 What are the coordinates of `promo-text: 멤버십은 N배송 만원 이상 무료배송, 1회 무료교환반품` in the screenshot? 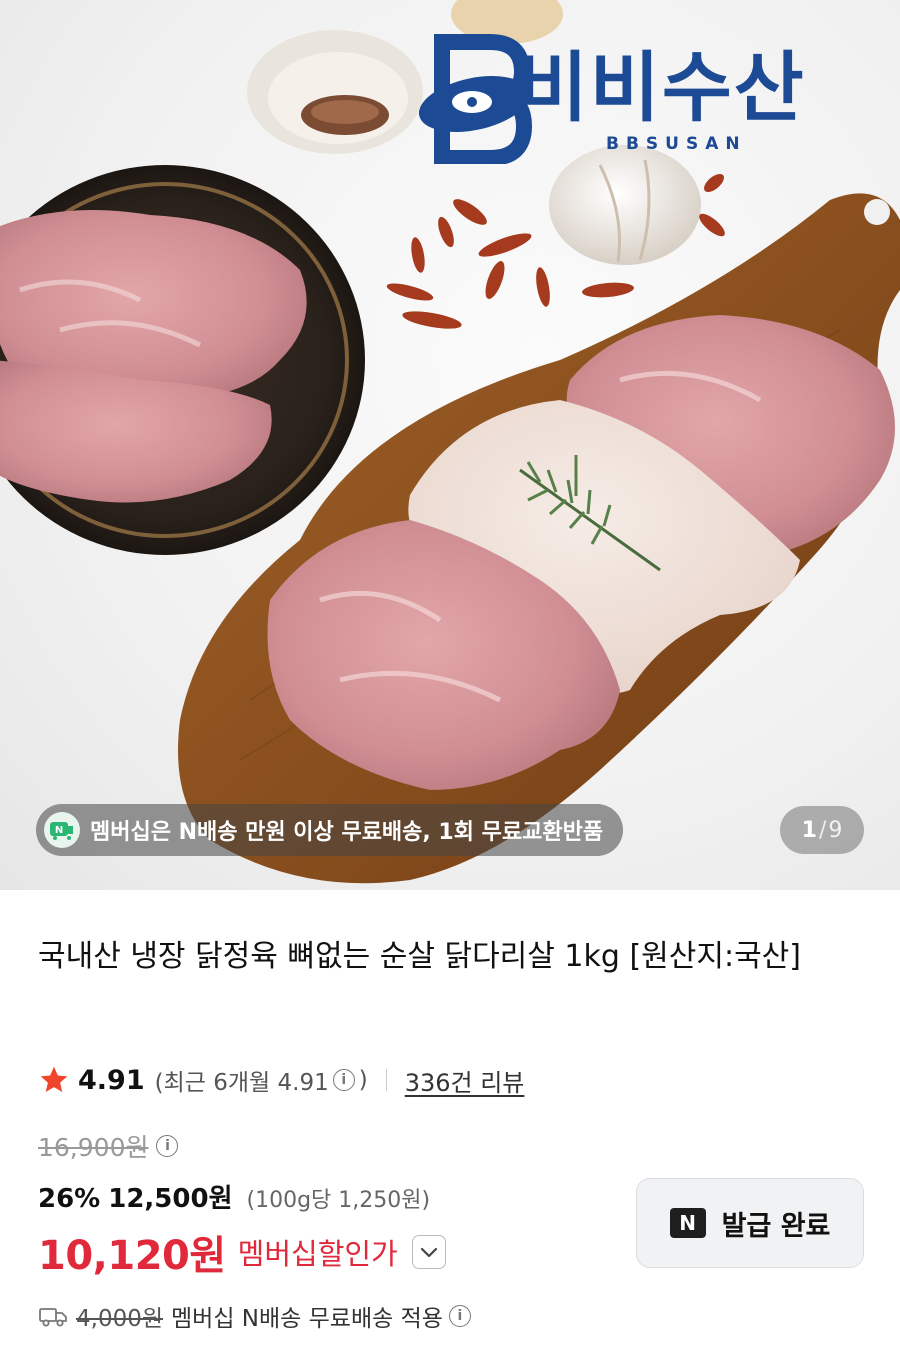 It's located at (347, 832).